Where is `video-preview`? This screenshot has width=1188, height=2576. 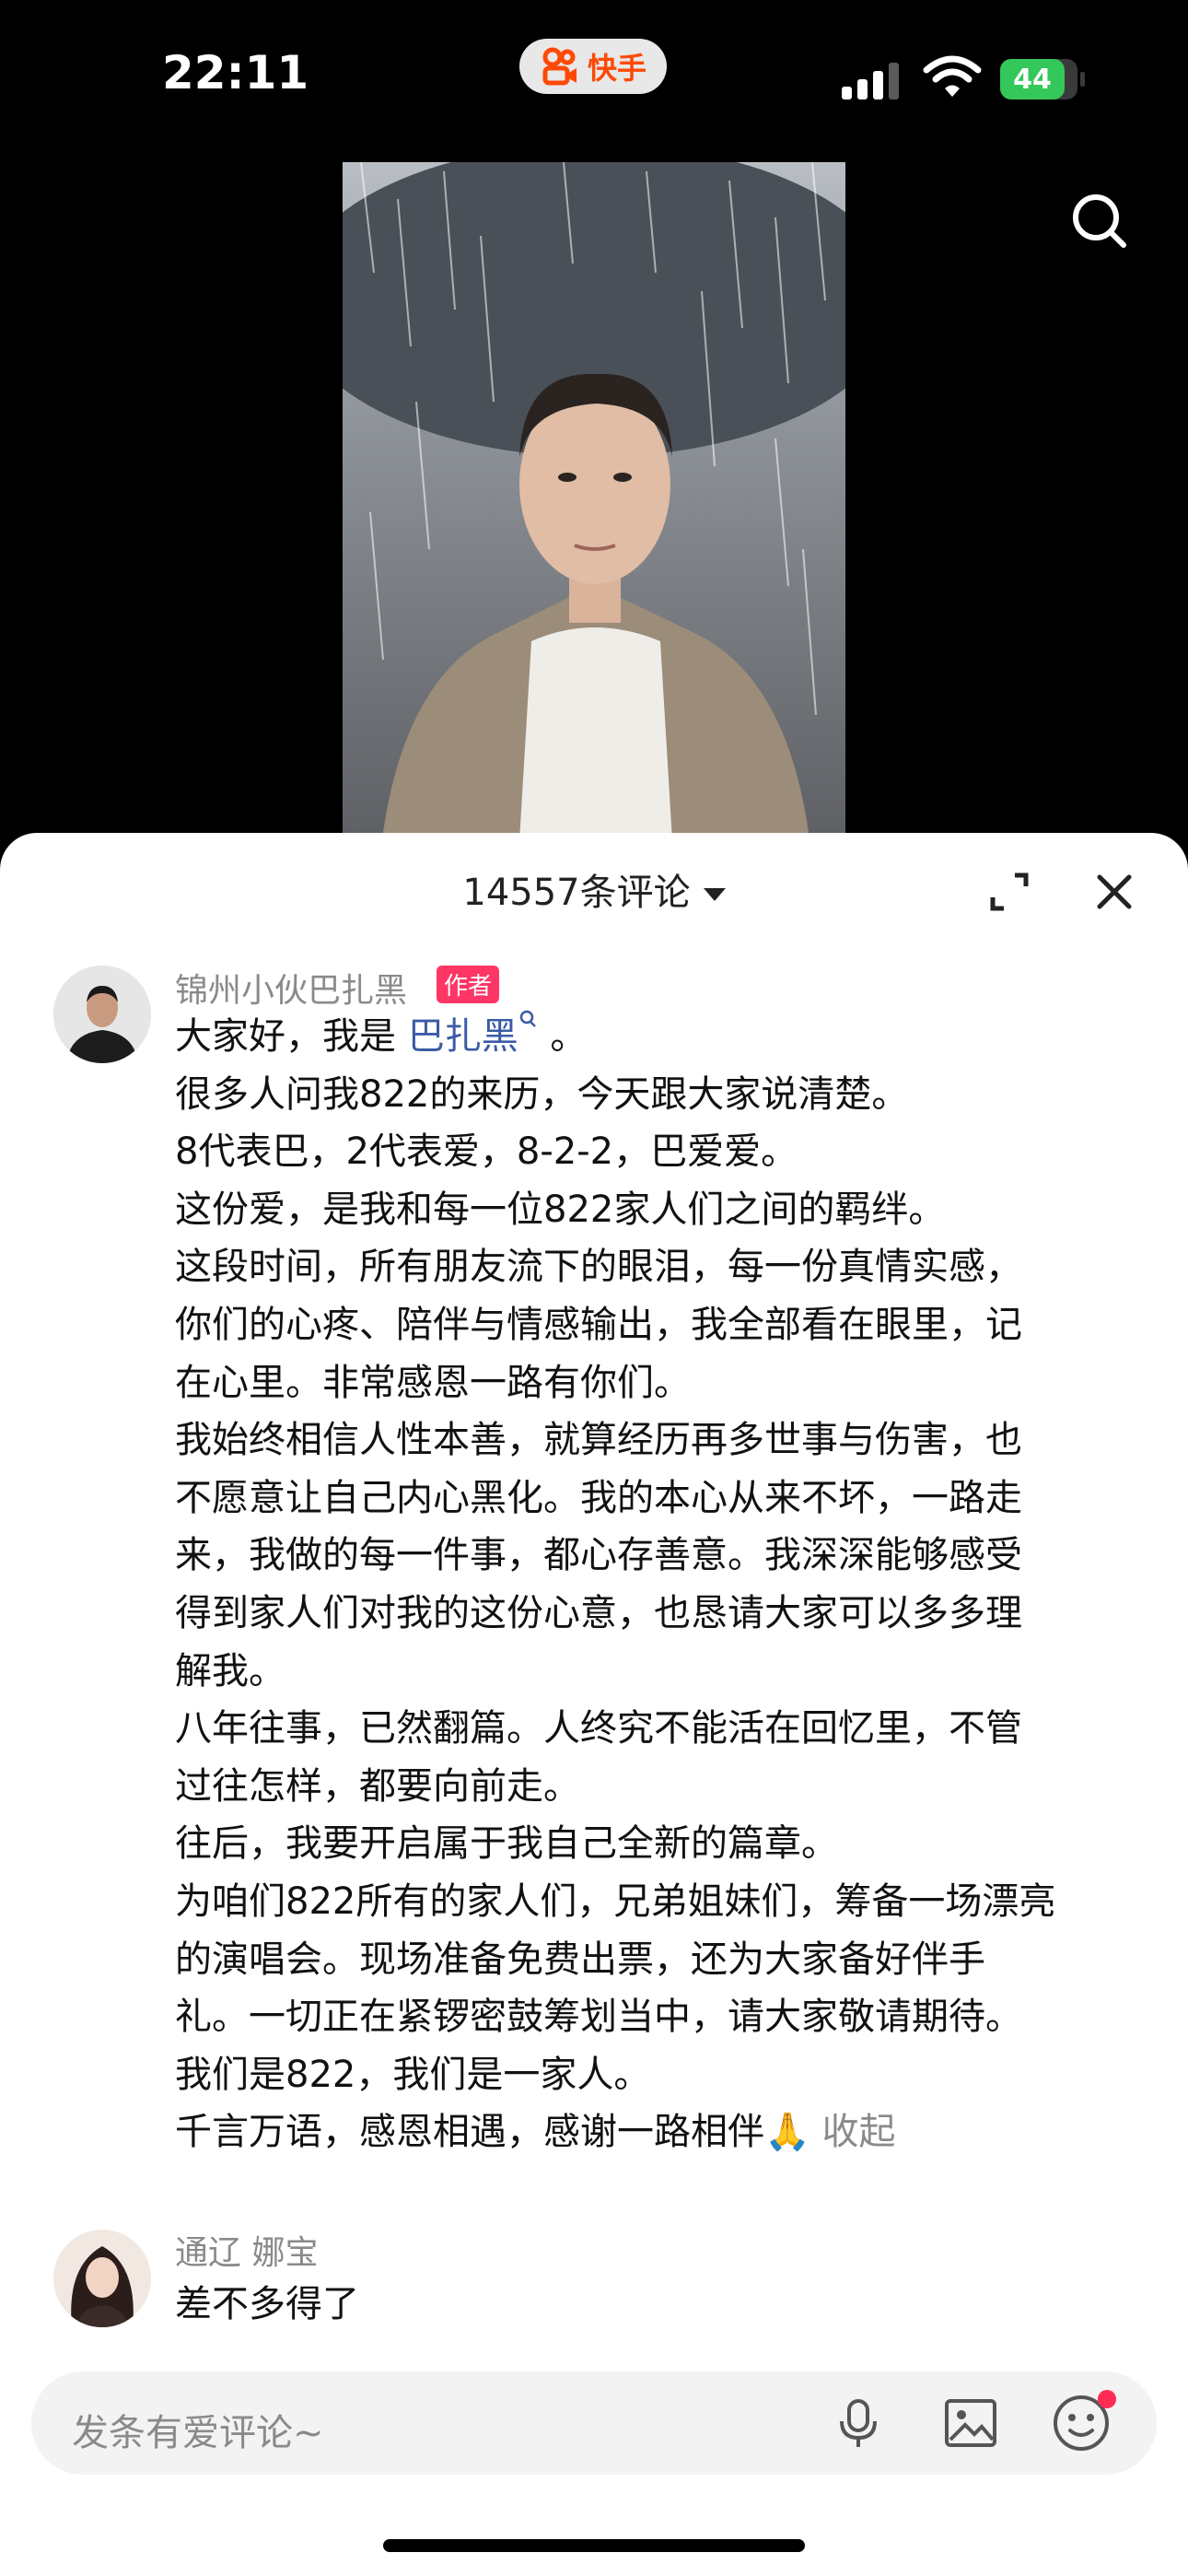 video-preview is located at coordinates (594, 517).